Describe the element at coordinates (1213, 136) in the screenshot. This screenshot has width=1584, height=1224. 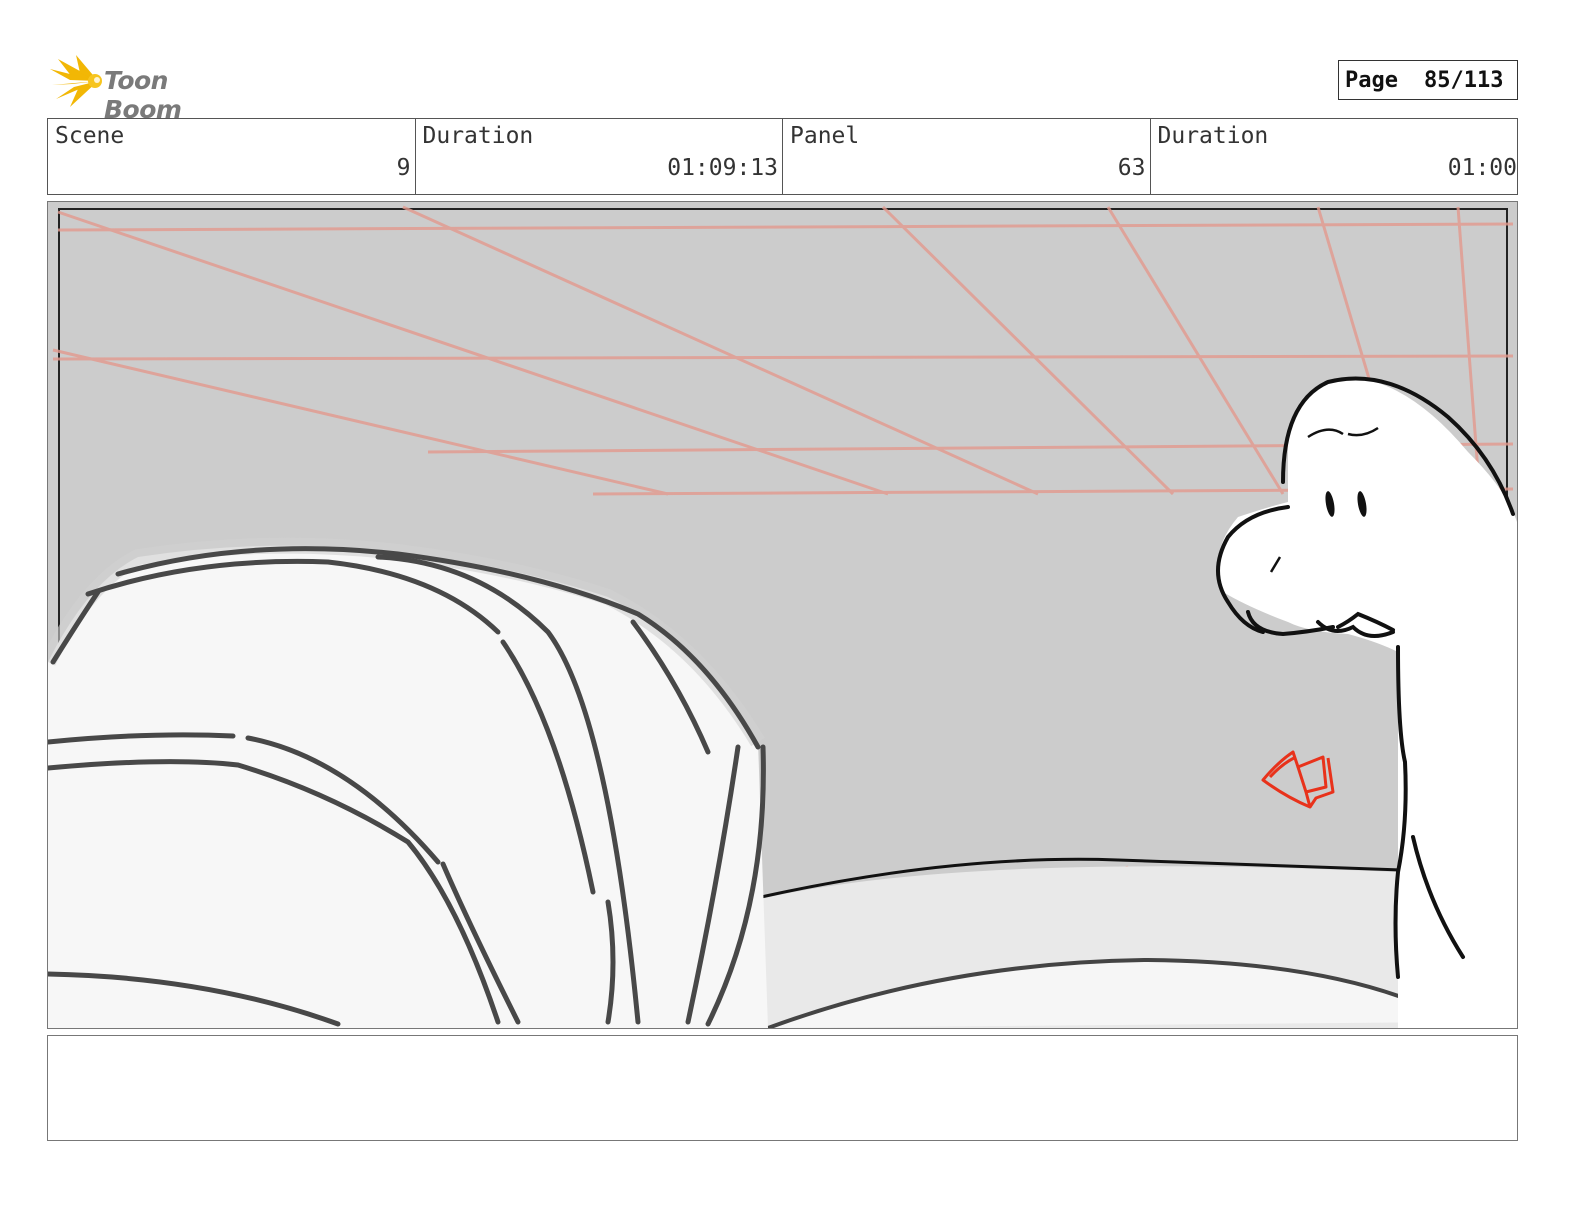
I see `panel-duration-label: Duration` at that location.